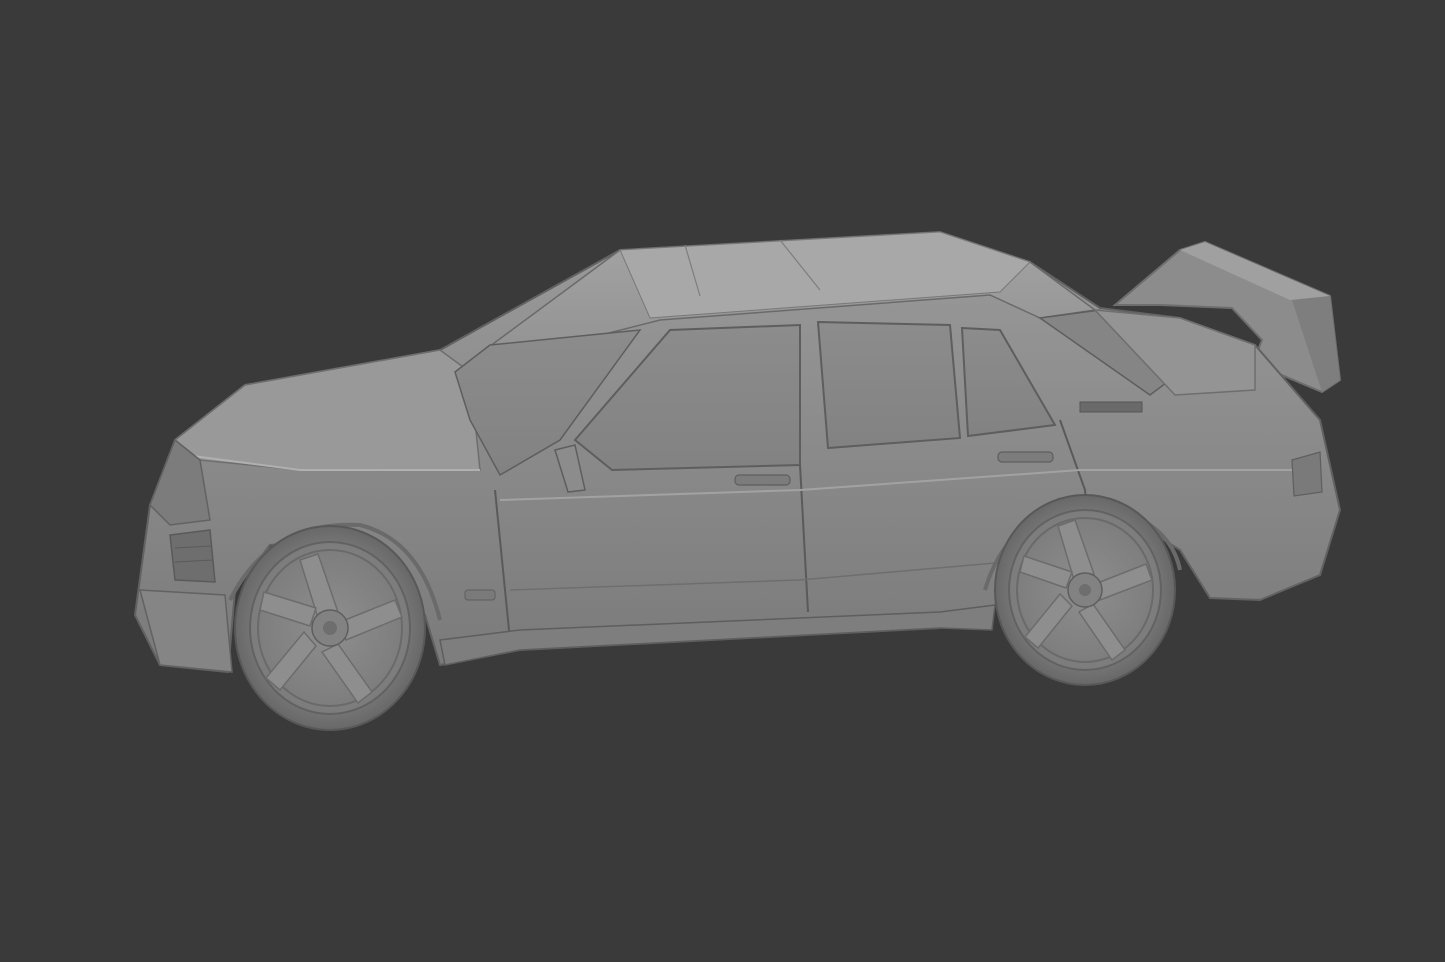 This screenshot has height=962, width=1445. Describe the element at coordinates (1085, 590) in the screenshot. I see `rear-wheel` at that location.